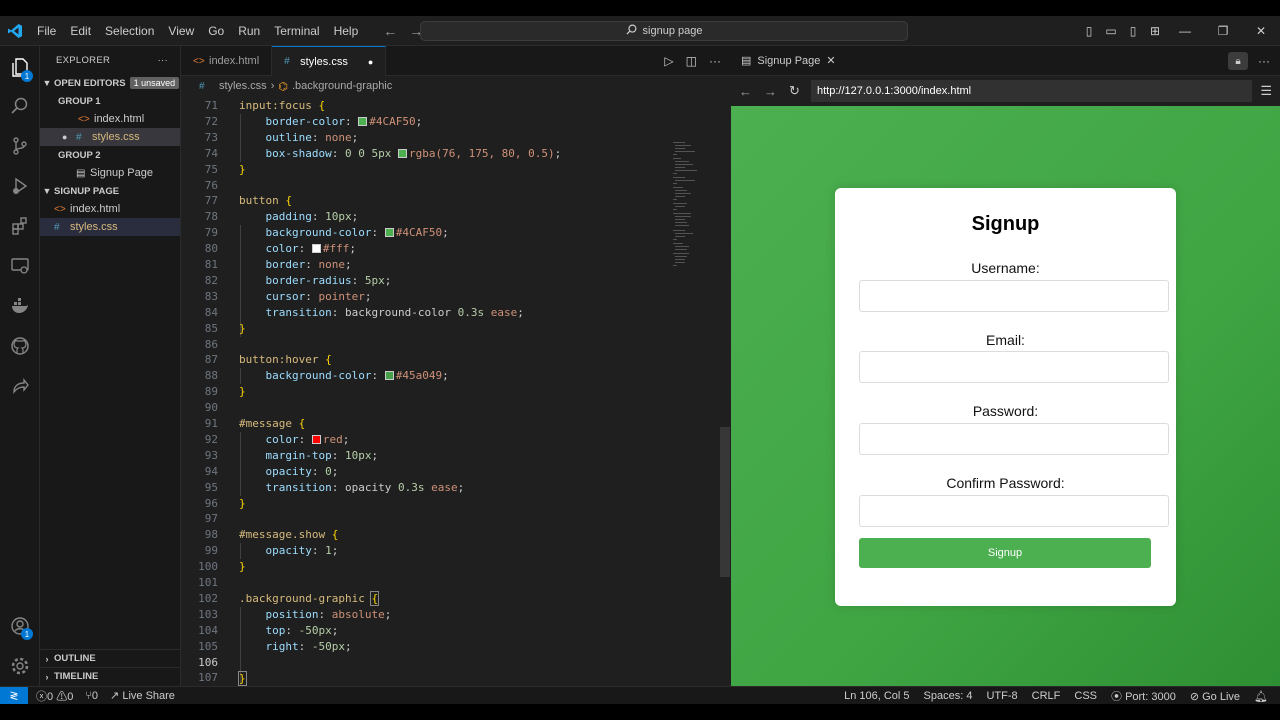  Describe the element at coordinates (725, 502) in the screenshot. I see `editor-scrollbar` at that location.